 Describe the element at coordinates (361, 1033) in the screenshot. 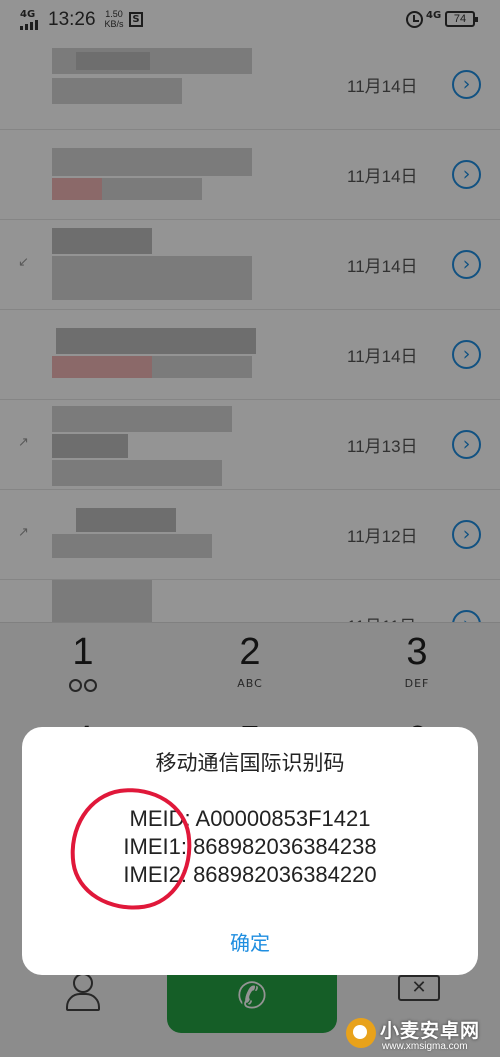

I see `watermark-logo-icon` at that location.